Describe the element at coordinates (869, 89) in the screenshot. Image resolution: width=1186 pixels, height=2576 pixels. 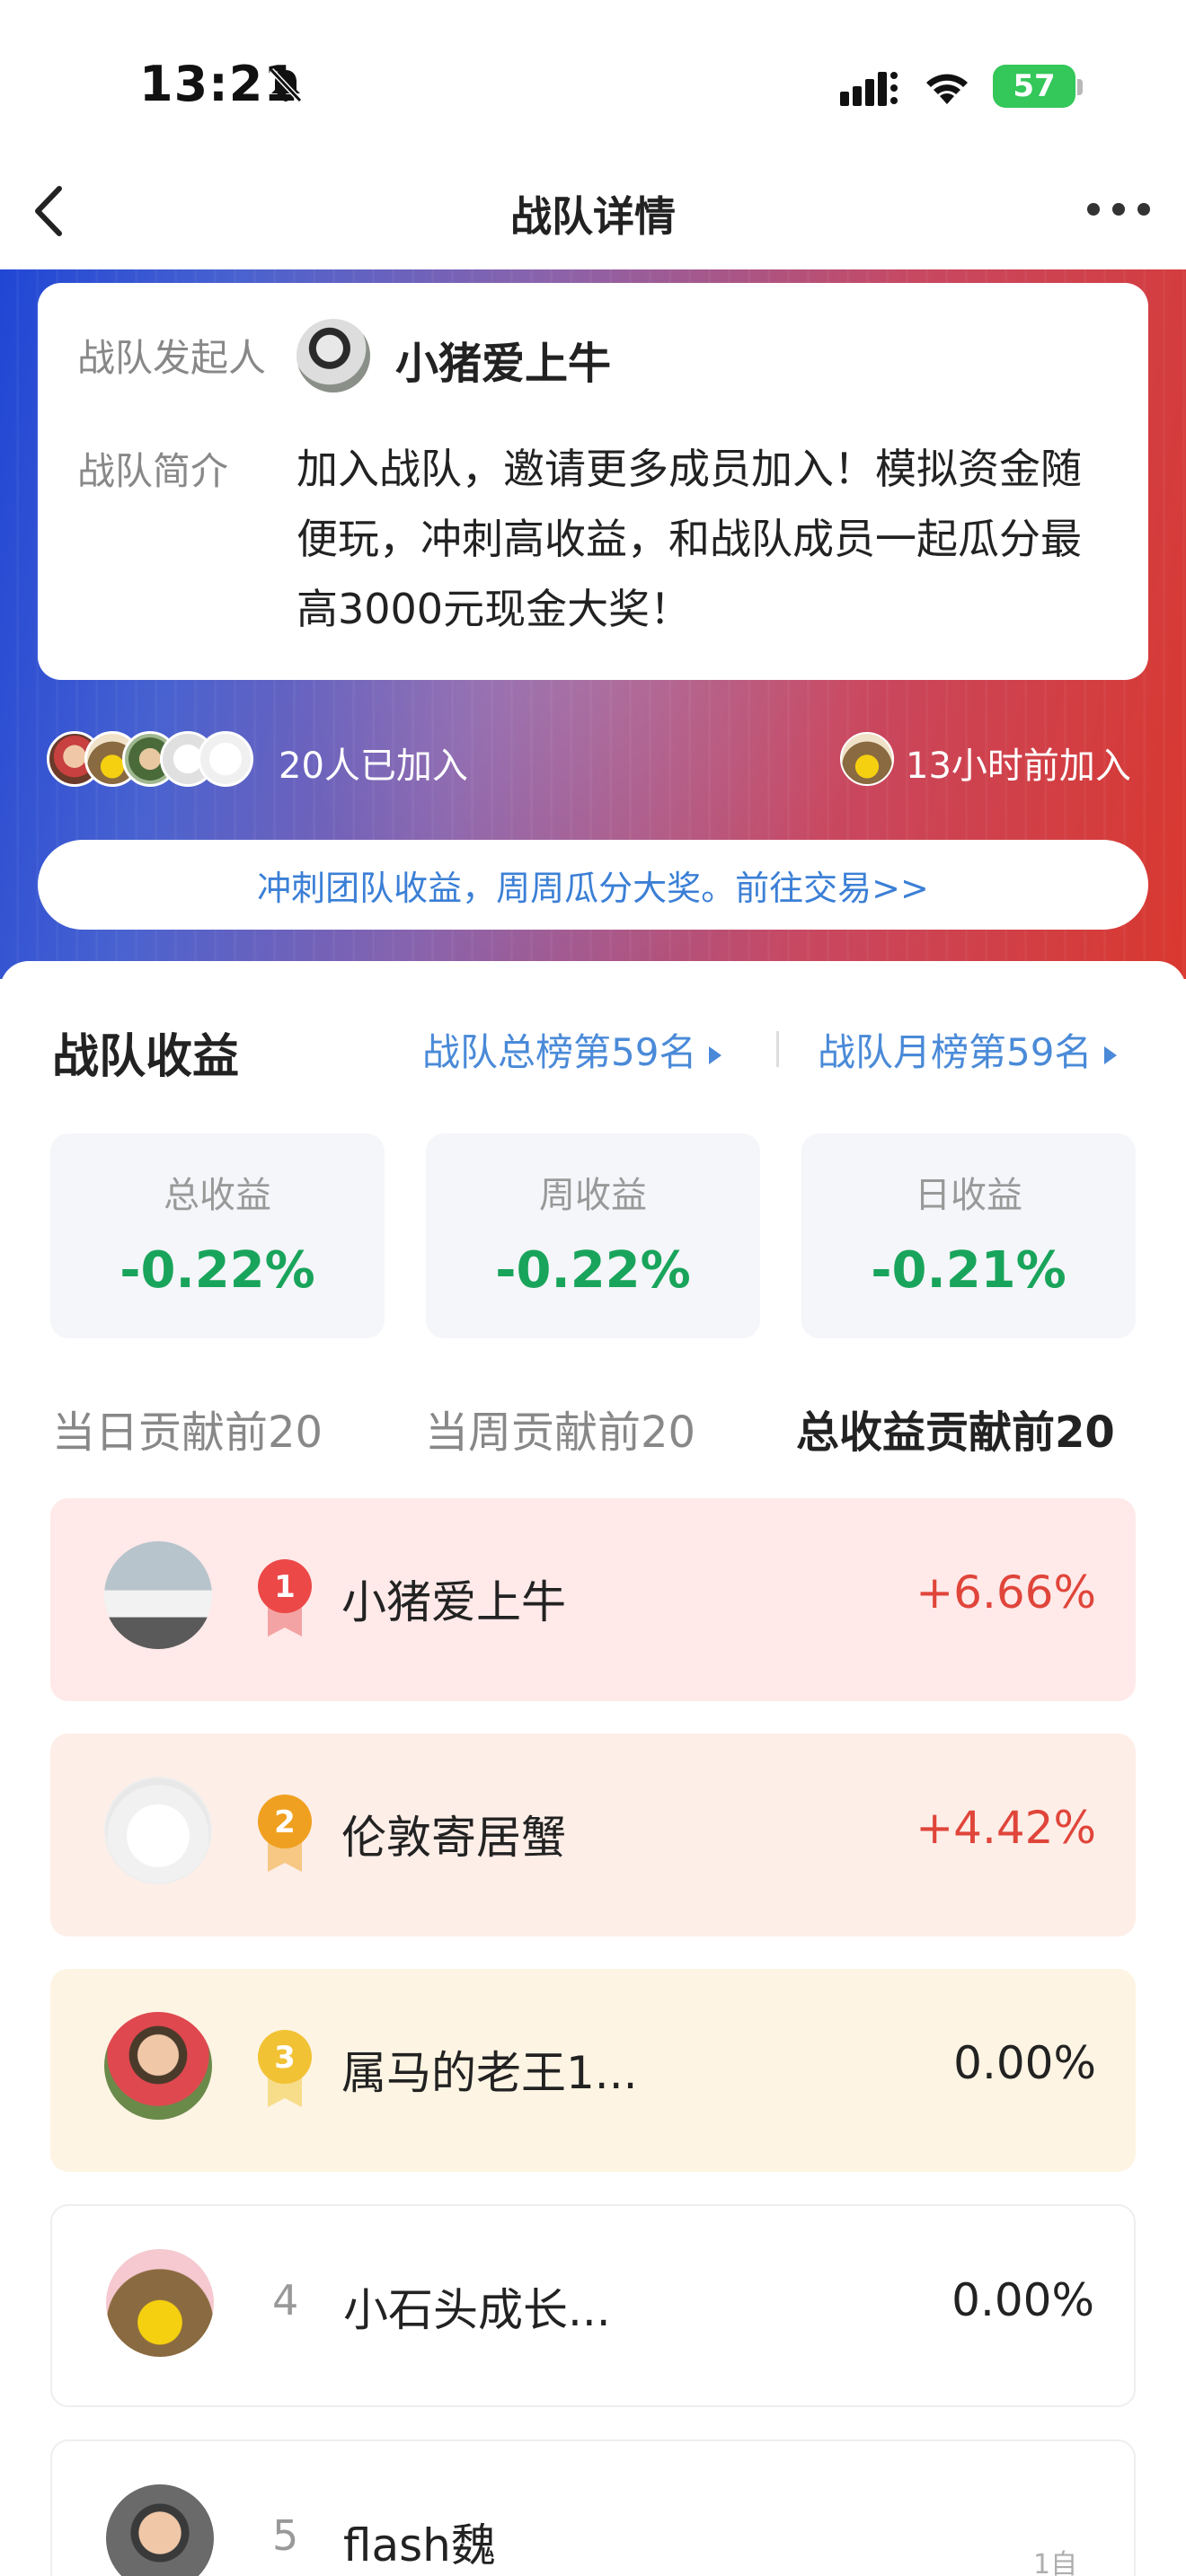
I see `cellular-signal-icon` at that location.